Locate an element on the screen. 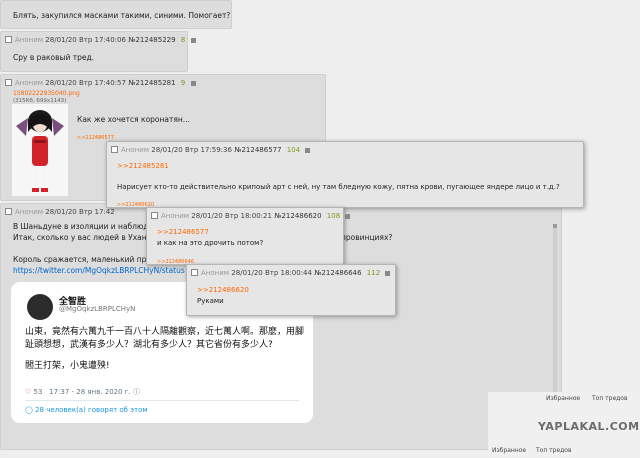 The image size is (640, 458). tweet-people: ◯ 28 человек(а) говорят об этом is located at coordinates (86, 410).